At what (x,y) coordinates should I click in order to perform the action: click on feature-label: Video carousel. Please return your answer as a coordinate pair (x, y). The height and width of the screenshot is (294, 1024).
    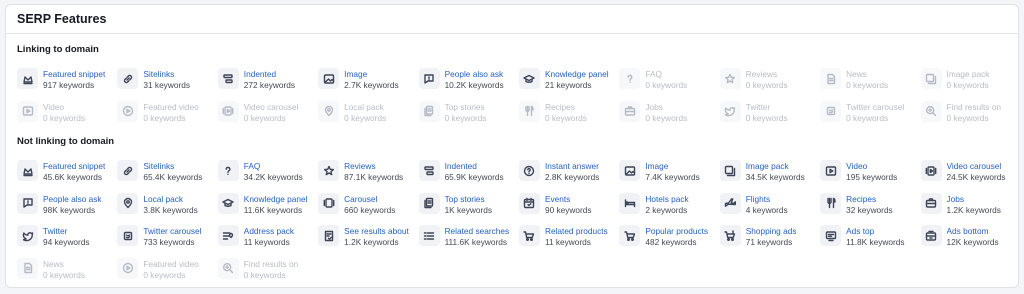
    Looking at the image, I should click on (976, 166).